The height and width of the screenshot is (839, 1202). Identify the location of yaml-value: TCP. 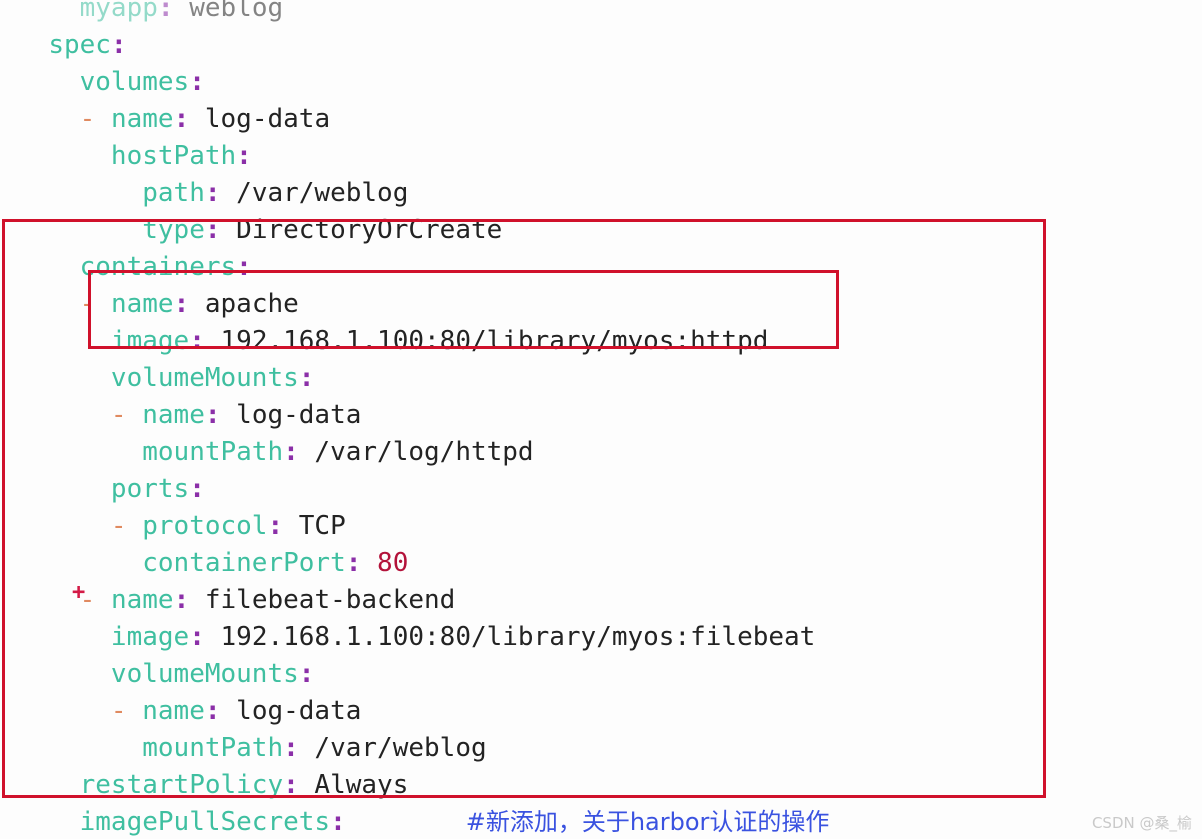
(314, 526).